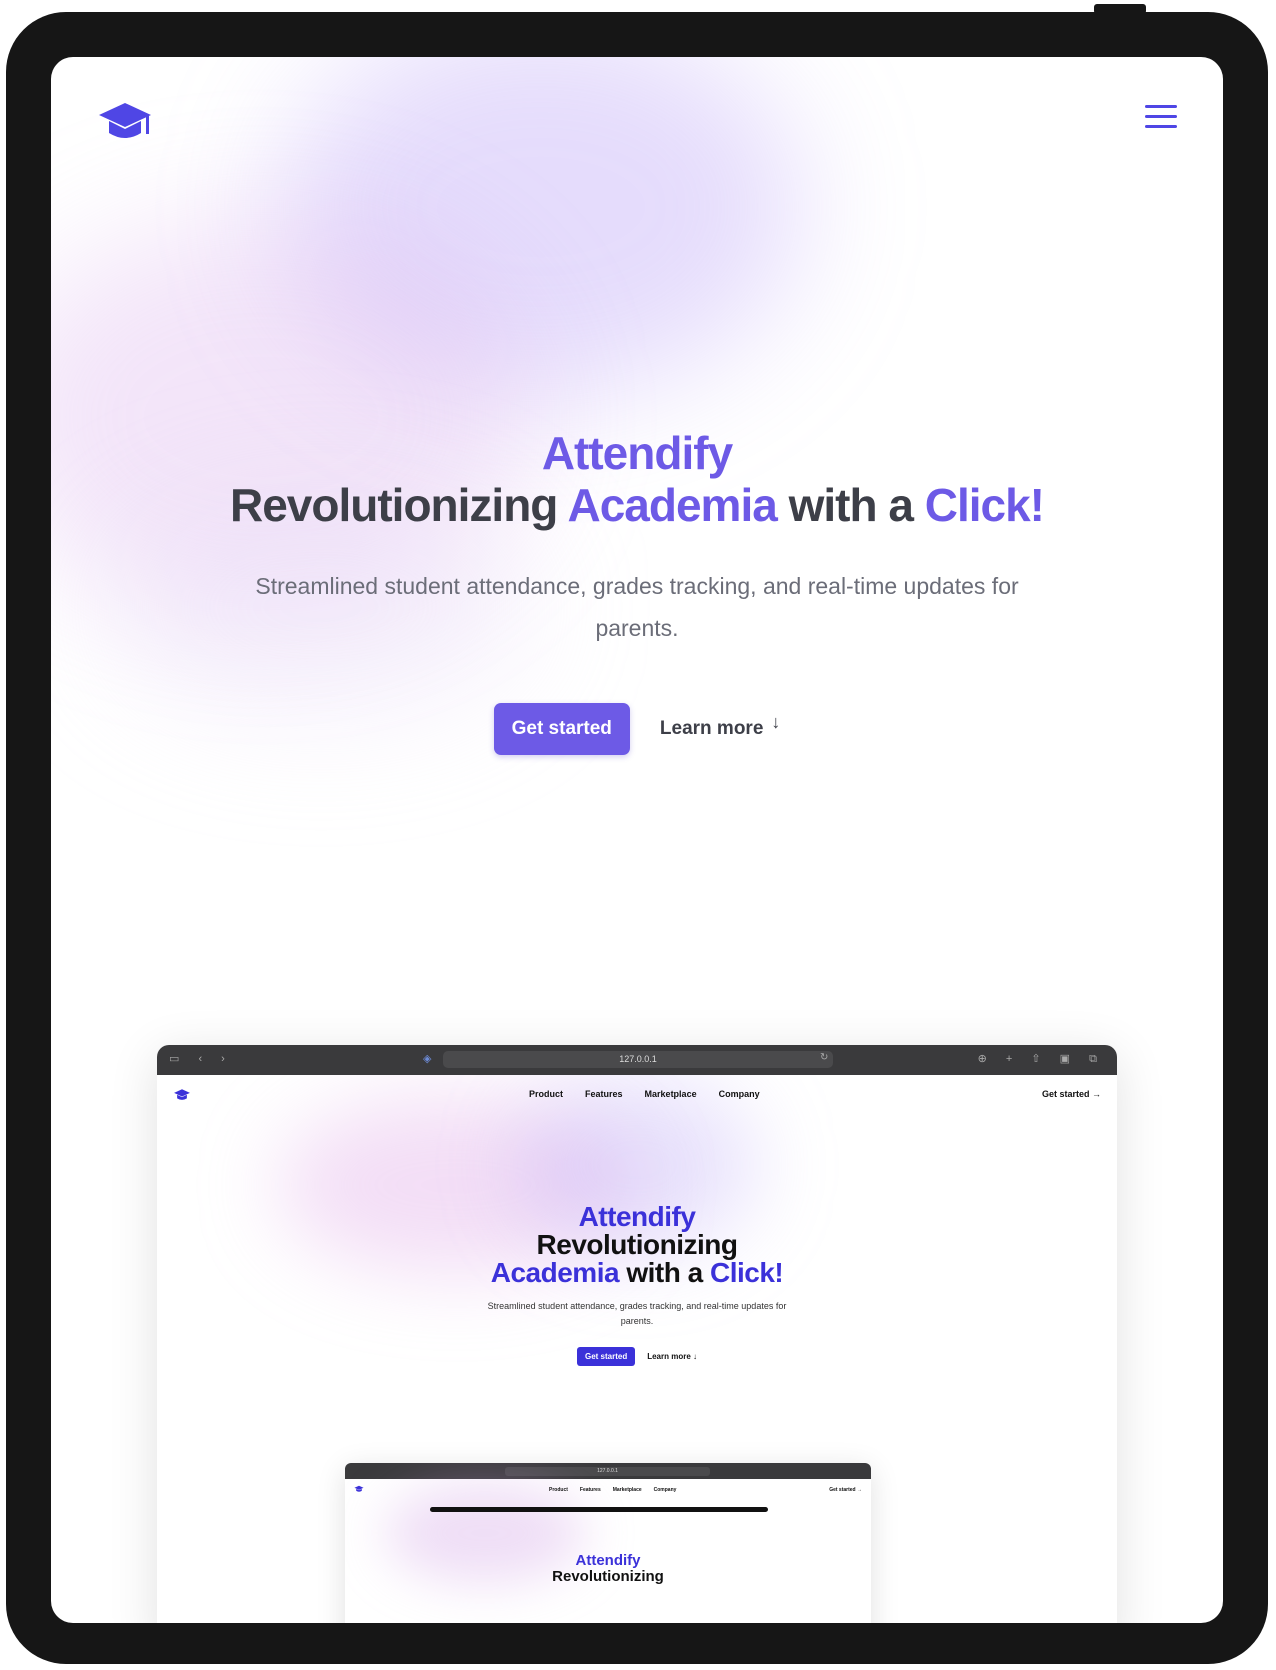  I want to click on nested-nav-link-features: Features, so click(590, 1490).